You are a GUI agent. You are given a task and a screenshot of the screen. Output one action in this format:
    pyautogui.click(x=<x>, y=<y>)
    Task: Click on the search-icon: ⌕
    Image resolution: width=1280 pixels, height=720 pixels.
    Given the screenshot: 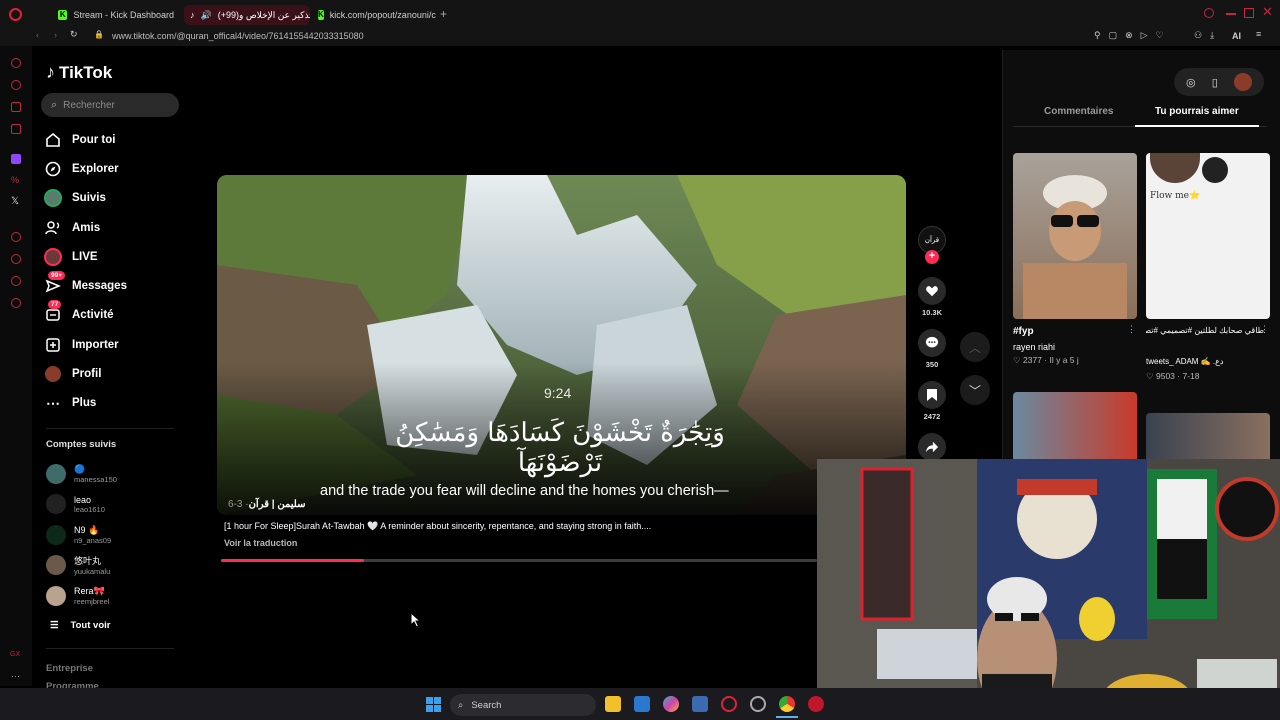 What is the action you would take?
    pyautogui.click(x=54, y=104)
    